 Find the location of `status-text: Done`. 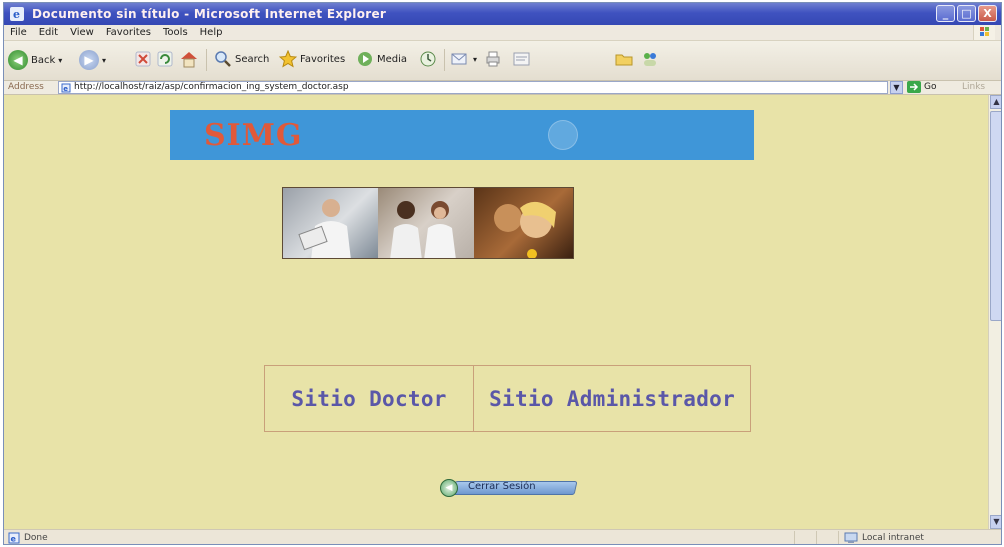

status-text: Done is located at coordinates (36, 538).